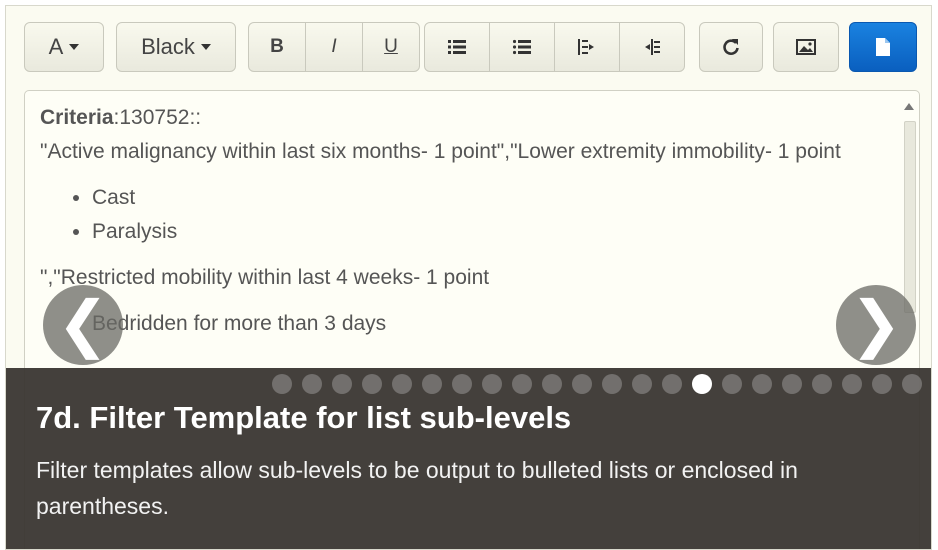 The height and width of the screenshot is (550, 938). What do you see at coordinates (486, 198) in the screenshot?
I see `list-item: Cast` at bounding box center [486, 198].